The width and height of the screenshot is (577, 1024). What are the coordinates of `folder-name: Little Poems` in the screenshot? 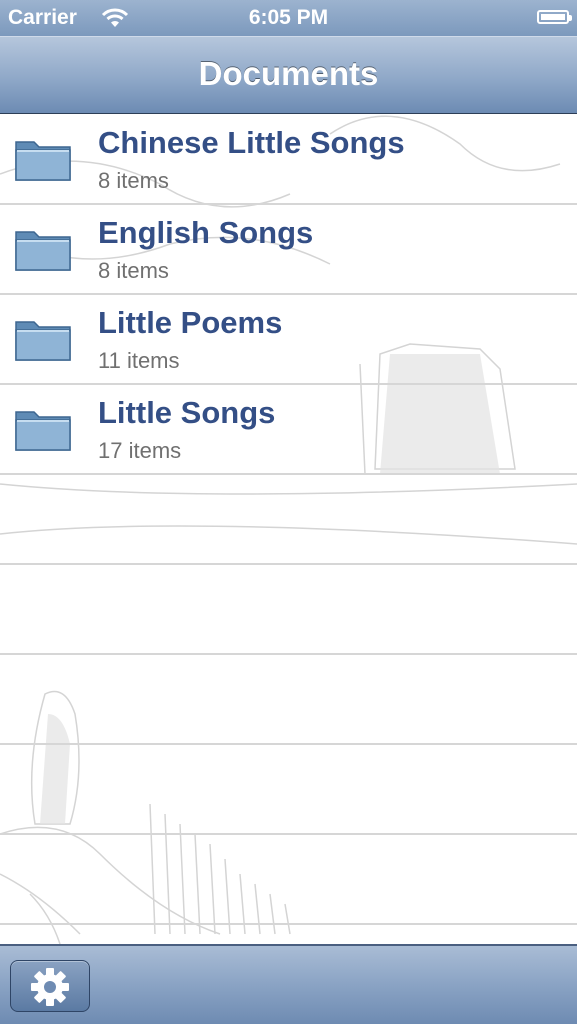 It's located at (190, 322).